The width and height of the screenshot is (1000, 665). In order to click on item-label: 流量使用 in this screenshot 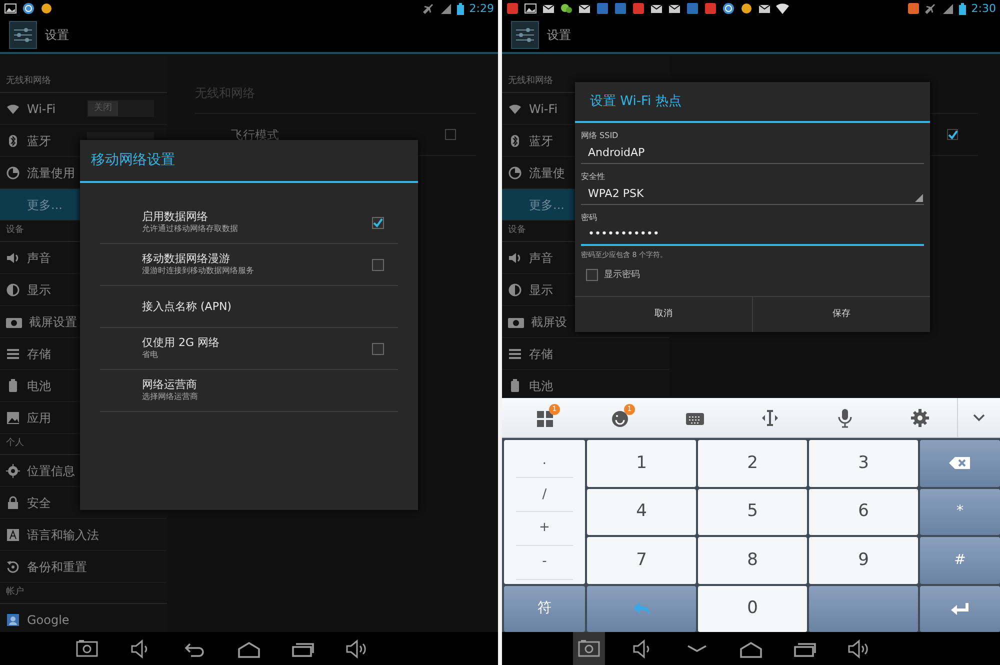, I will do `click(51, 173)`.